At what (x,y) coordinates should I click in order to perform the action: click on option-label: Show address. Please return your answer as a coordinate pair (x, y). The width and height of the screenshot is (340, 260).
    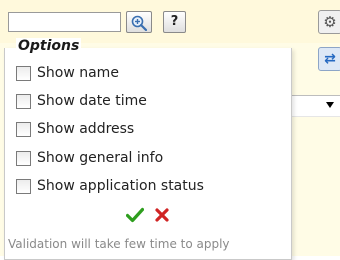
    Looking at the image, I should click on (86, 129).